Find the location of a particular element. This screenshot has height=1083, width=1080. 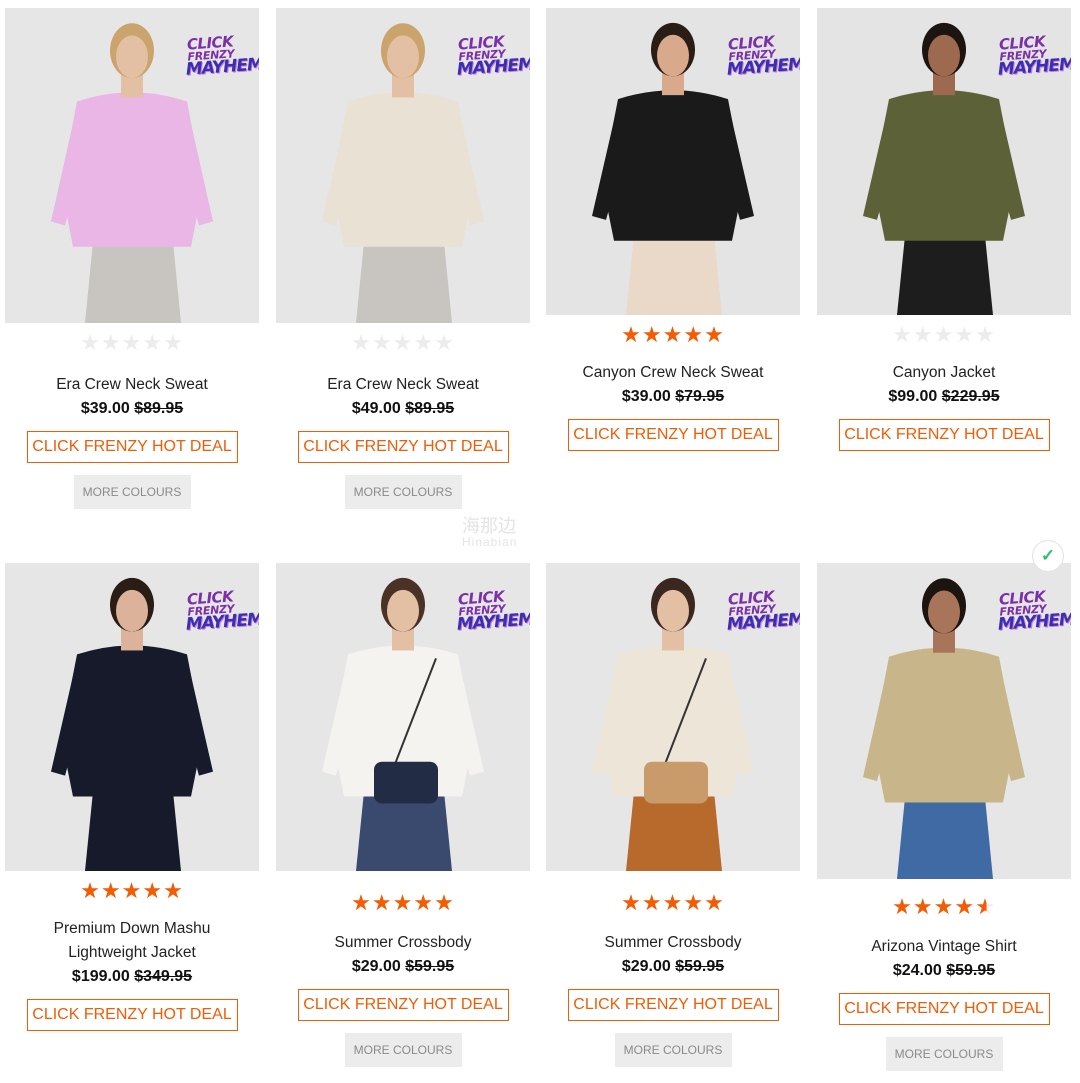

product-name: Premium Down Mashu Lightweight Jacket is located at coordinates (132, 941).